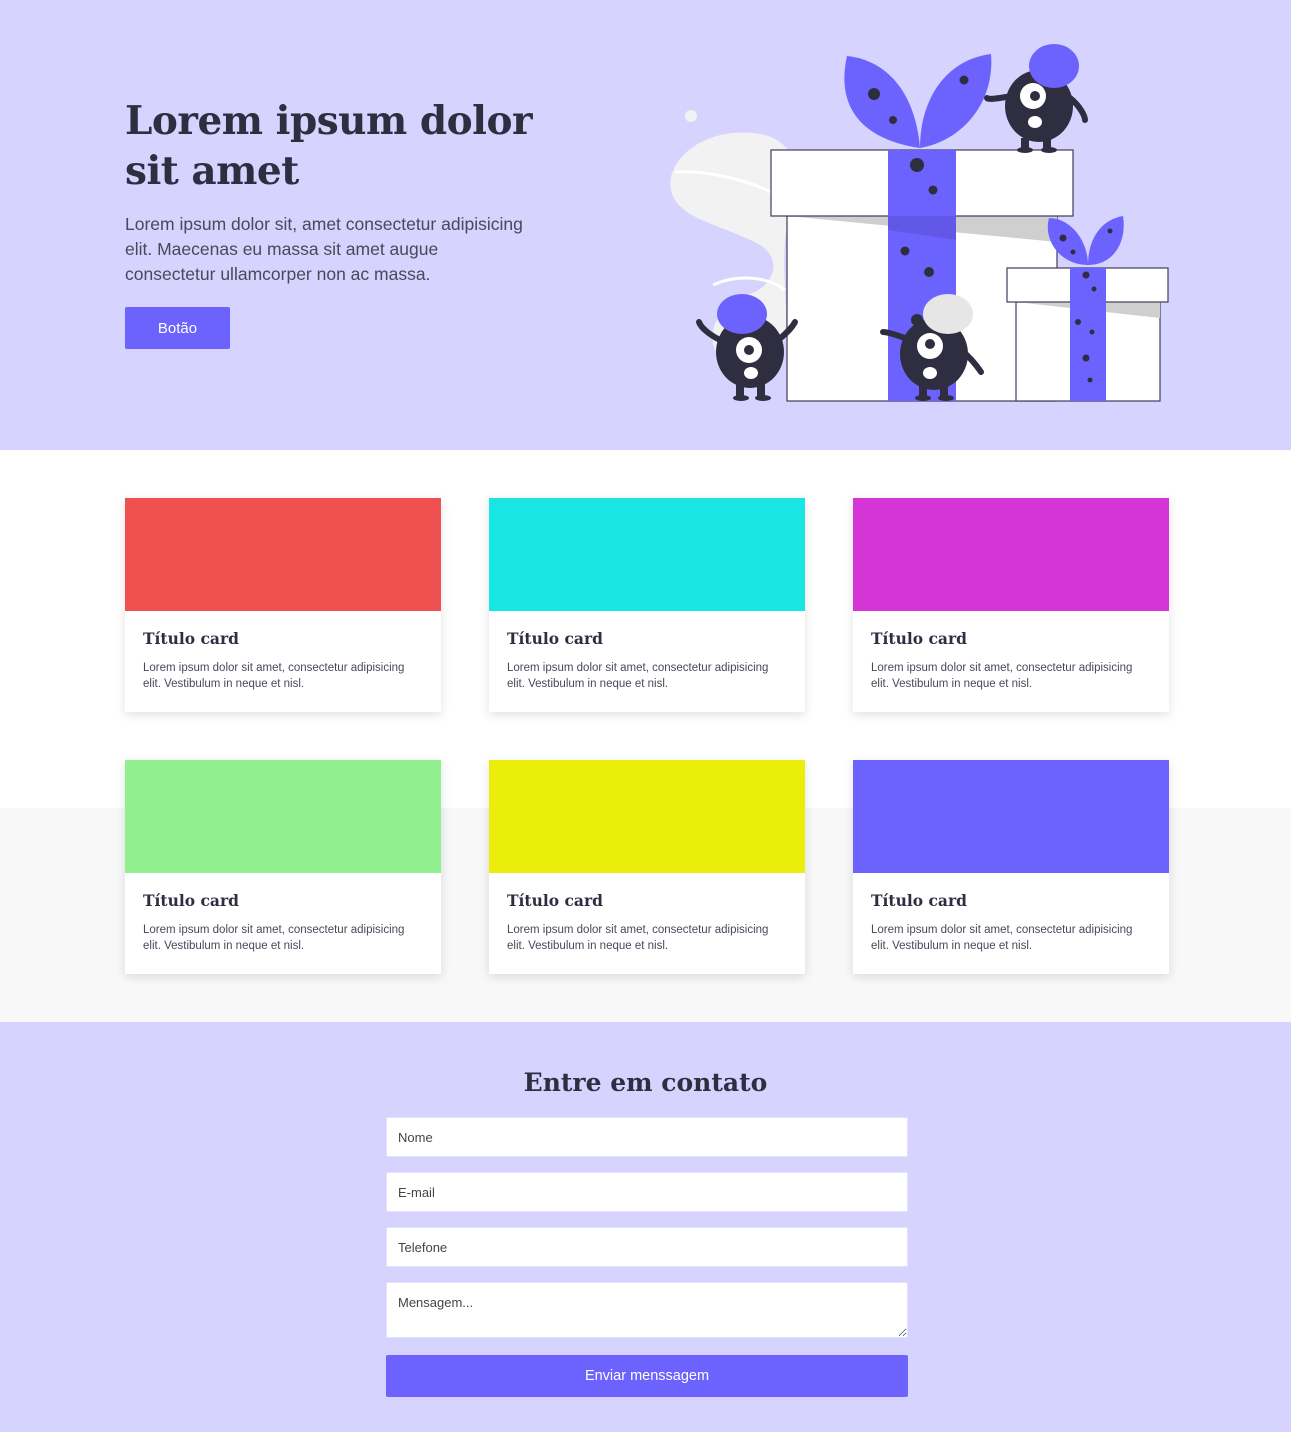 This screenshot has width=1291, height=1432. What do you see at coordinates (177, 328) in the screenshot?
I see `hero-button: Botão` at bounding box center [177, 328].